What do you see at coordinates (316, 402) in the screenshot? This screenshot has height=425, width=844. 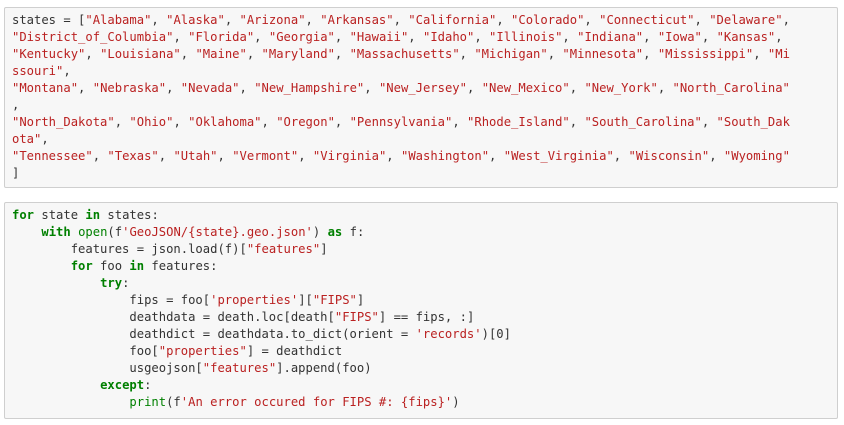 I see `code-token: 'An error occured for FIPS #: {fips}'` at bounding box center [316, 402].